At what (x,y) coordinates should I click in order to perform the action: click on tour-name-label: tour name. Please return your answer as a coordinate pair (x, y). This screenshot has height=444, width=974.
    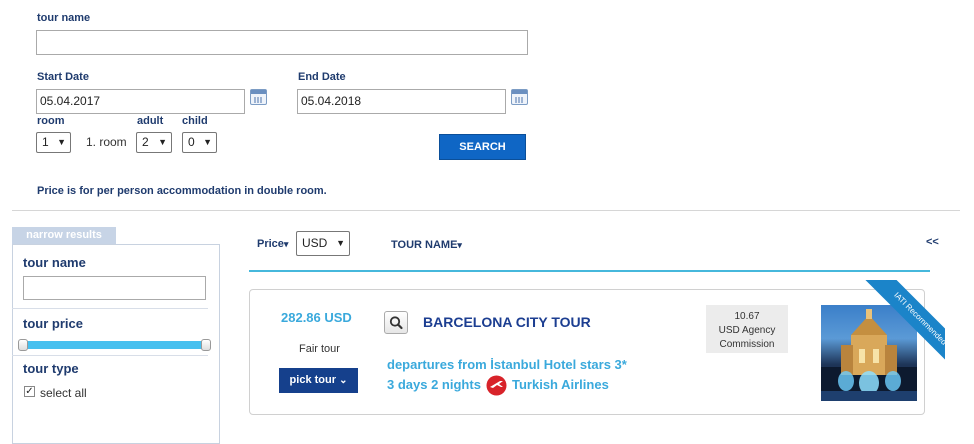
    Looking at the image, I should click on (64, 18).